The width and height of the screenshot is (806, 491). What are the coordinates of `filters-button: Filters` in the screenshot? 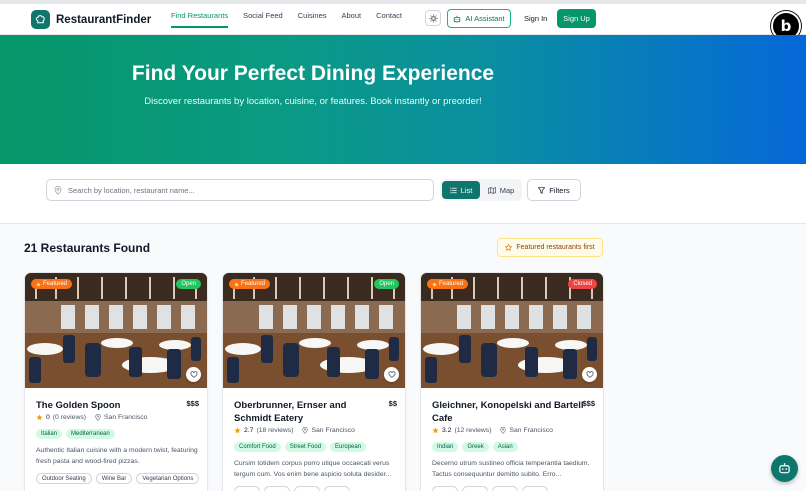 It's located at (554, 190).